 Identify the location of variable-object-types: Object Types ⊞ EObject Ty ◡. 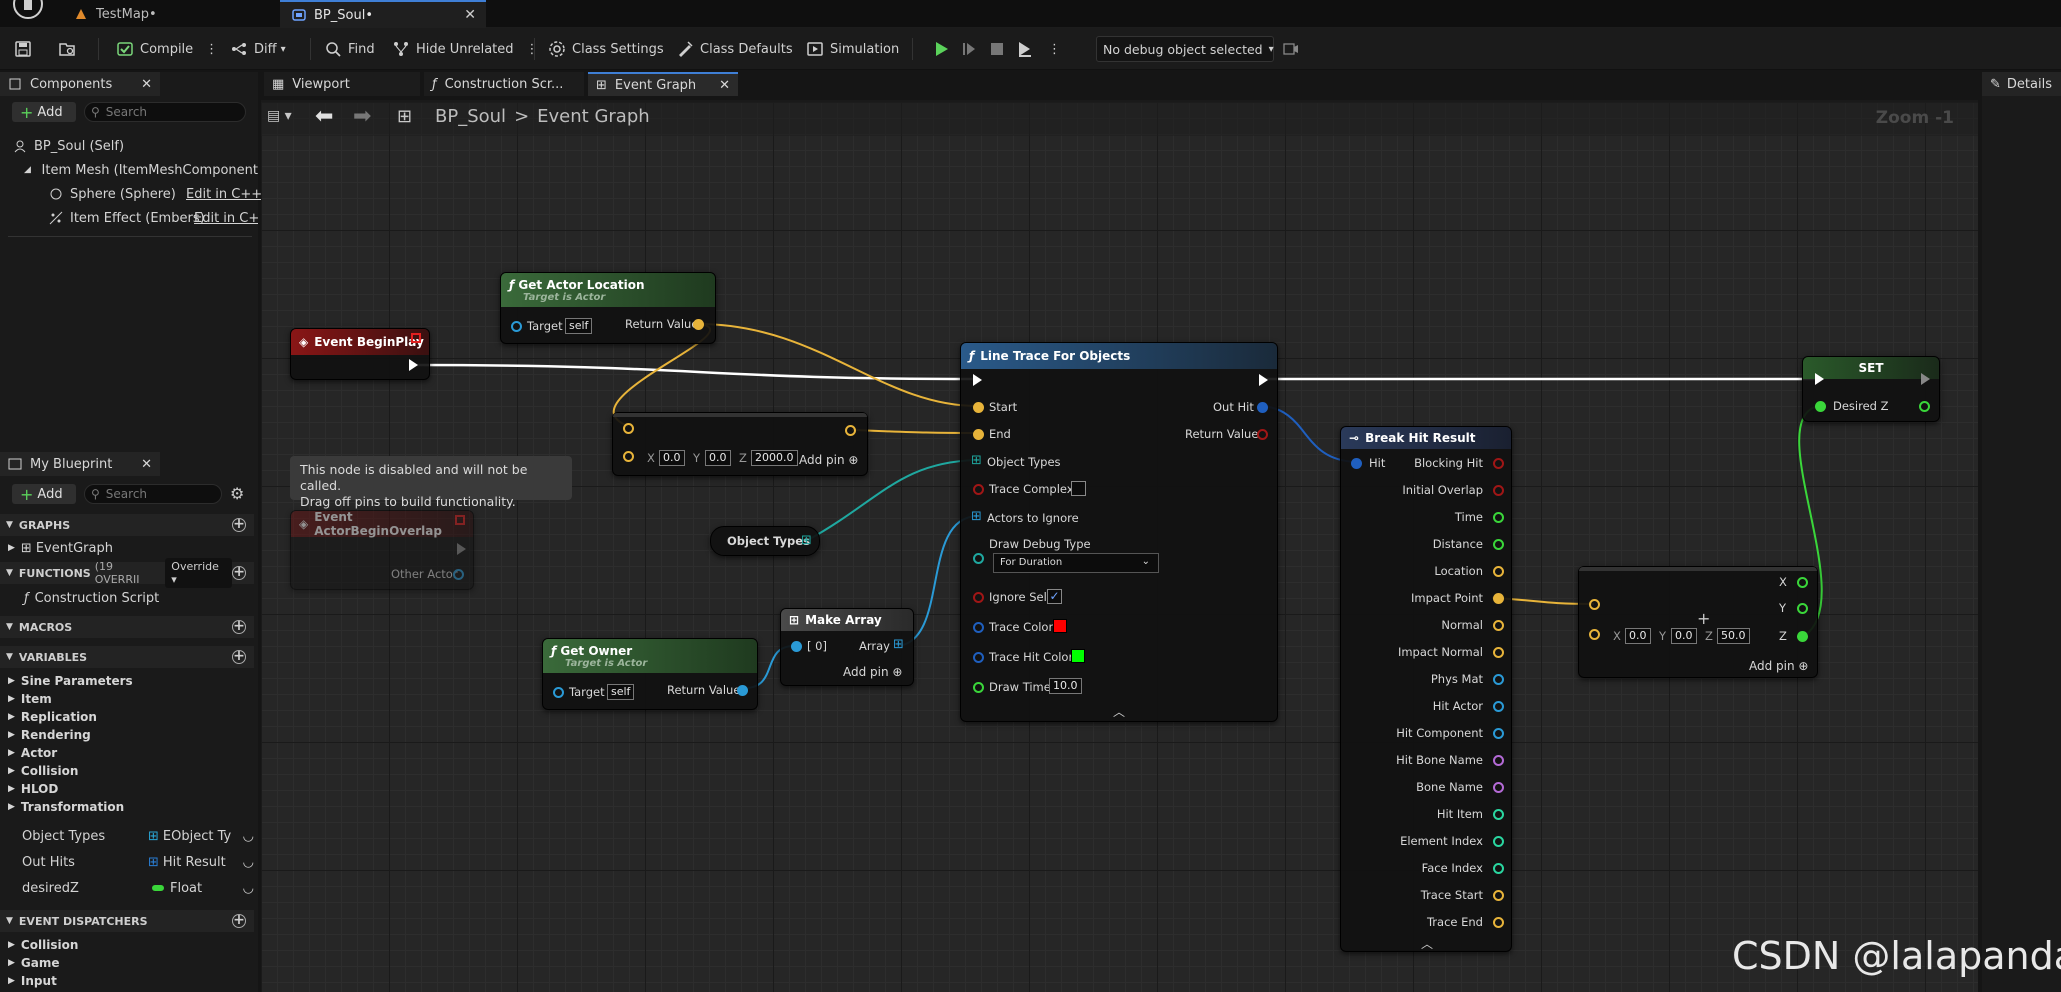
(138, 836).